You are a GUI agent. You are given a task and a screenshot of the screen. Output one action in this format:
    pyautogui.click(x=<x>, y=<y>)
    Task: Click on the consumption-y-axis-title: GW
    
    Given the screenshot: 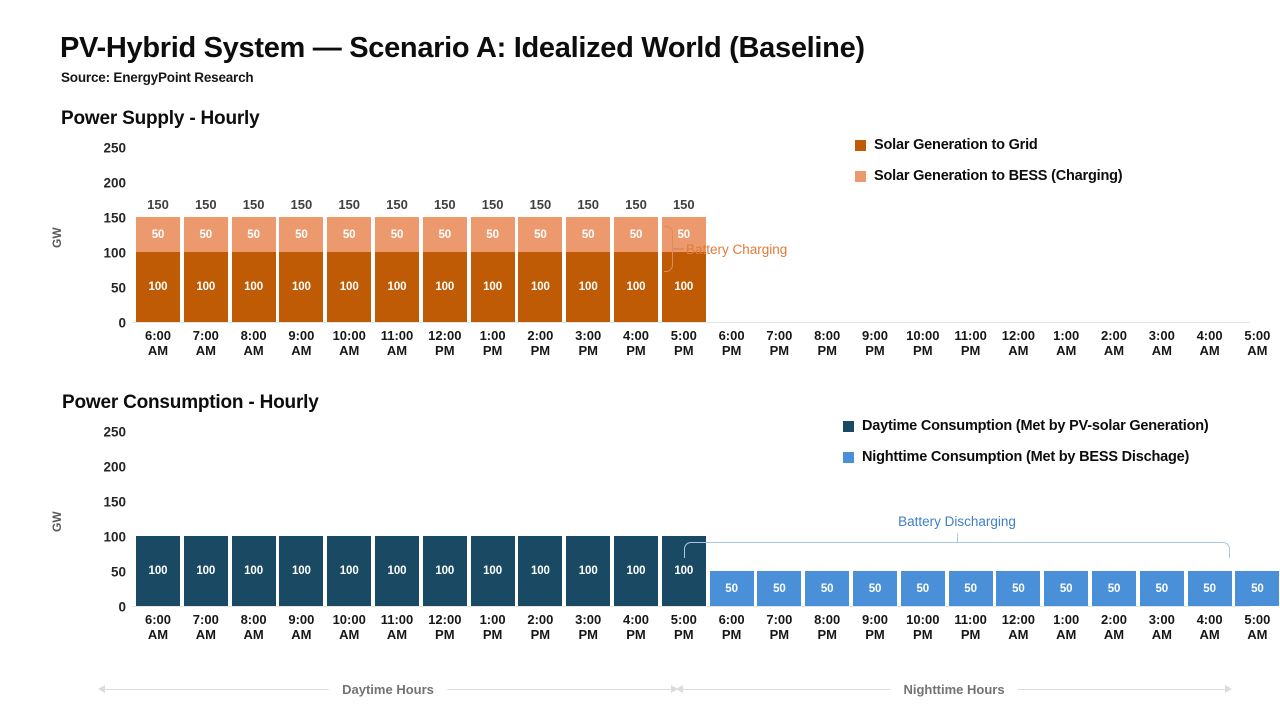 What is the action you would take?
    pyautogui.click(x=57, y=521)
    